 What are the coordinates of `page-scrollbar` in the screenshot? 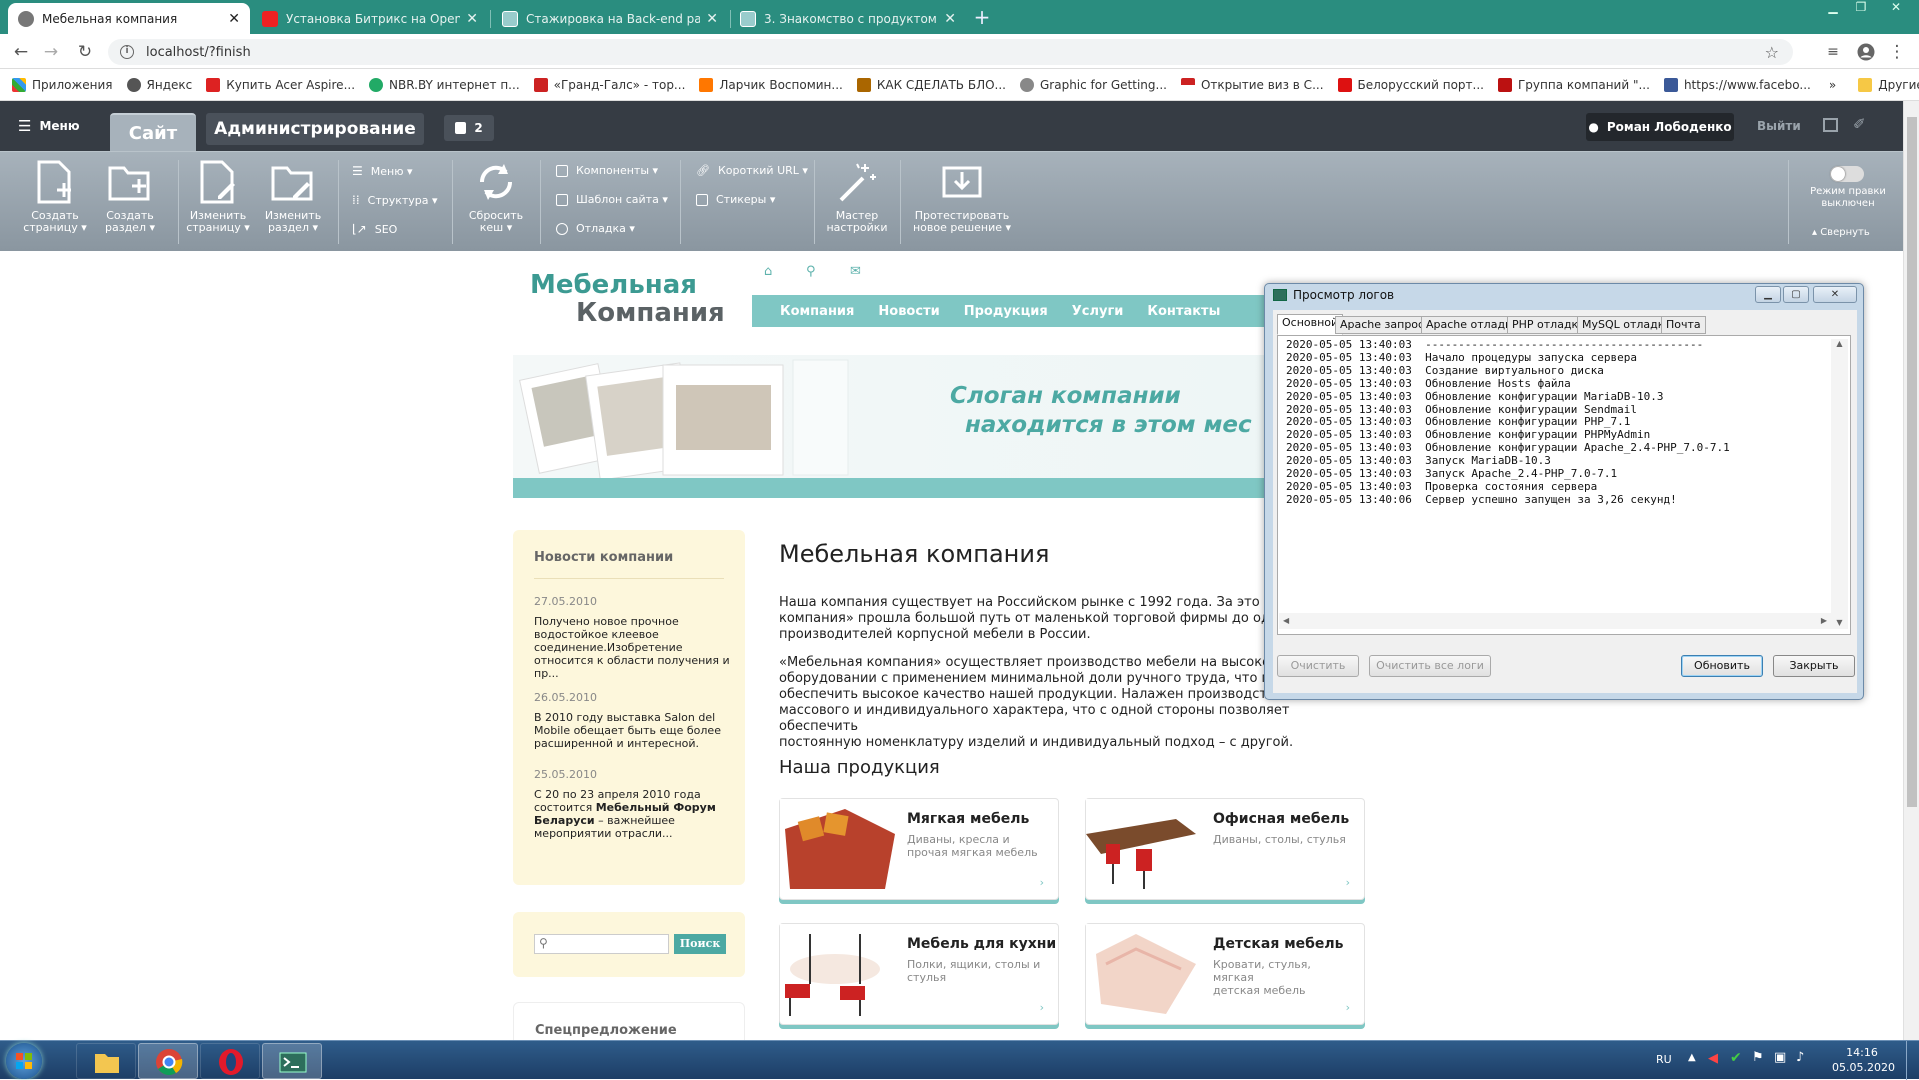 It's located at (1911, 570).